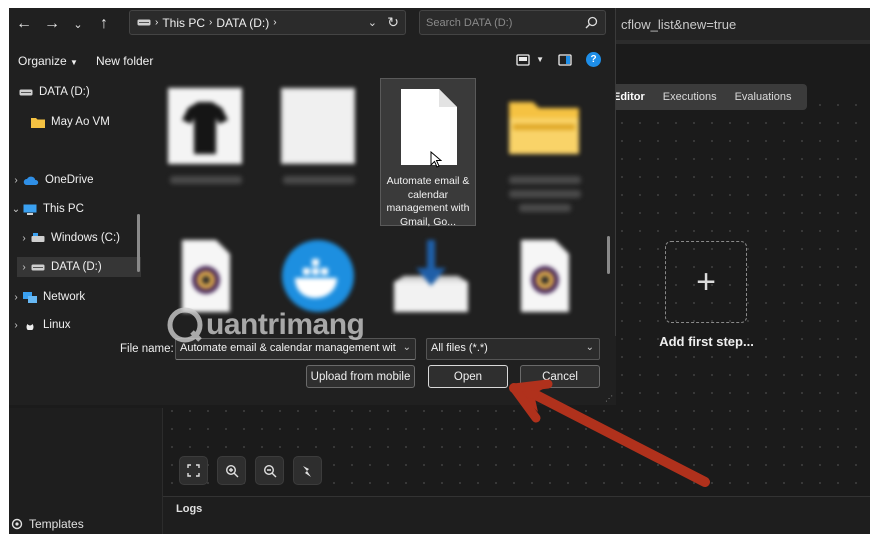 This screenshot has width=870, height=537. Describe the element at coordinates (185, 325) in the screenshot. I see `watermark-q-icon` at that location.